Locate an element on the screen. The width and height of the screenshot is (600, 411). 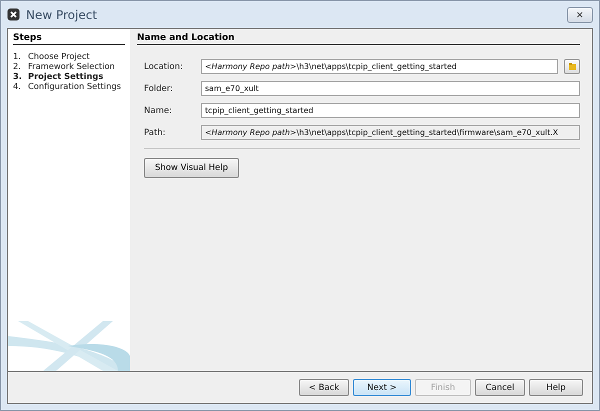
close-button: ✕ is located at coordinates (580, 14).